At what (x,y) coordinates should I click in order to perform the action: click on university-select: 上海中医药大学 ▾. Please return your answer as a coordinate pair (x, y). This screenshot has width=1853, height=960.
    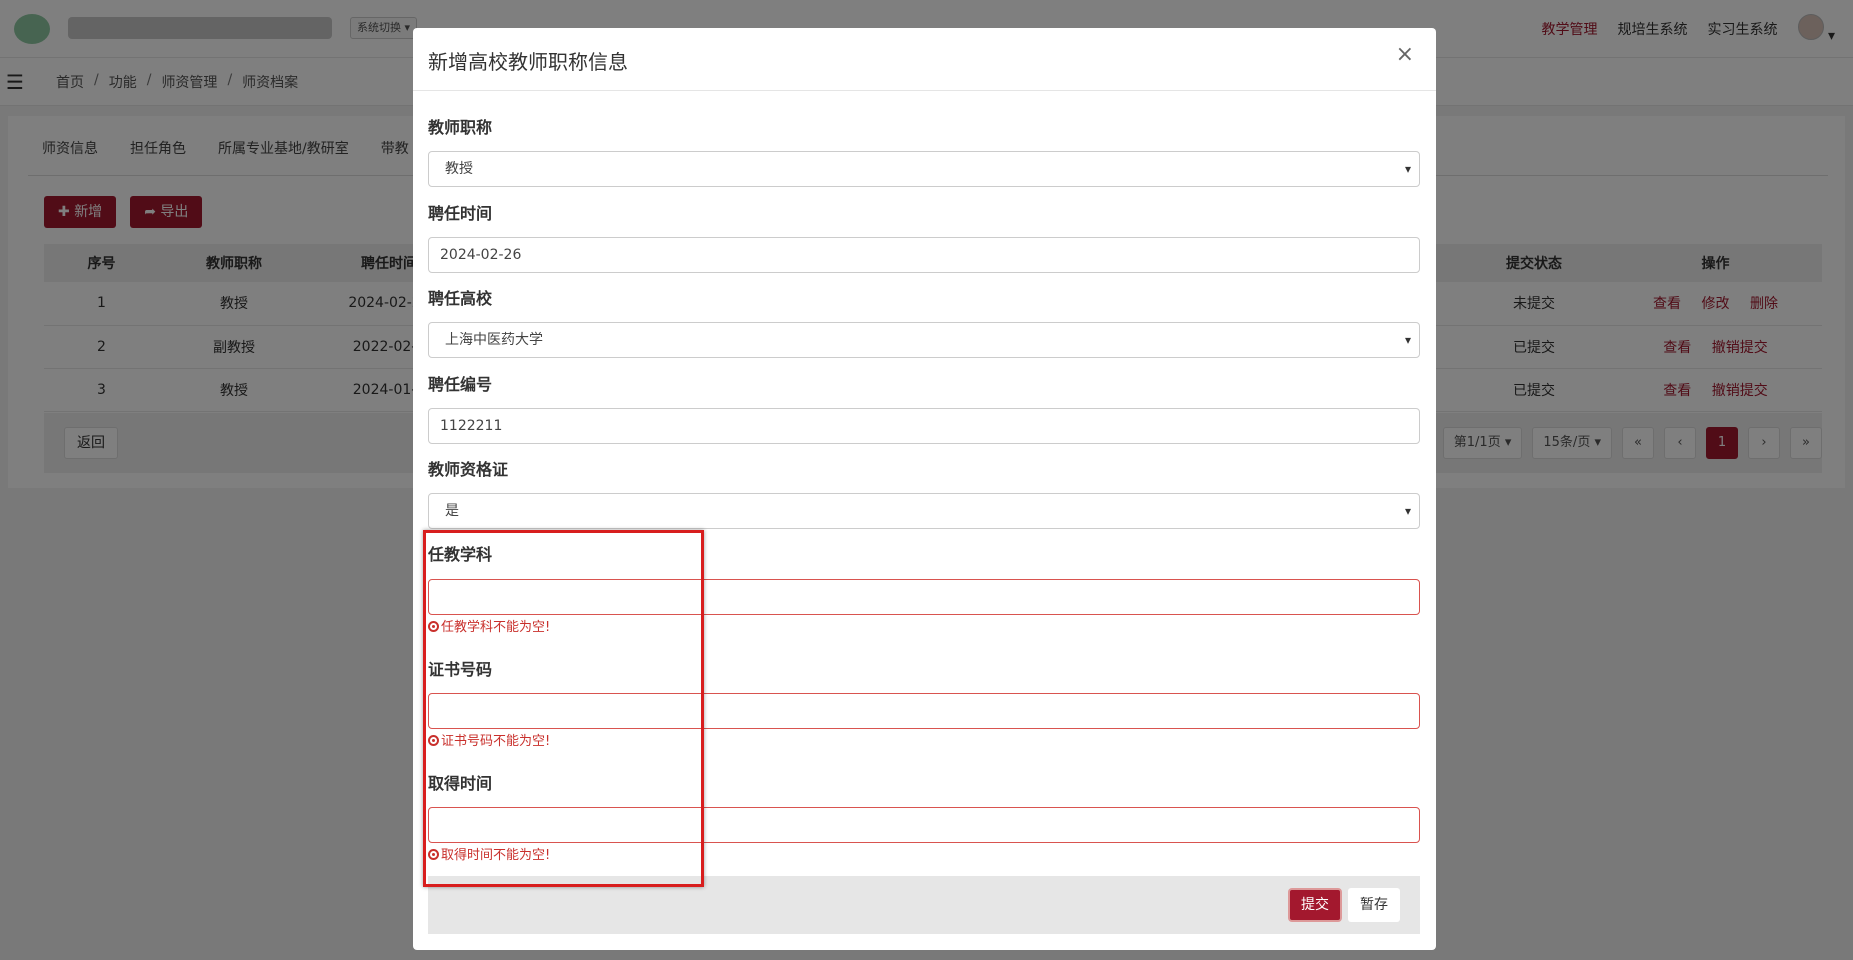
    Looking at the image, I should click on (924, 340).